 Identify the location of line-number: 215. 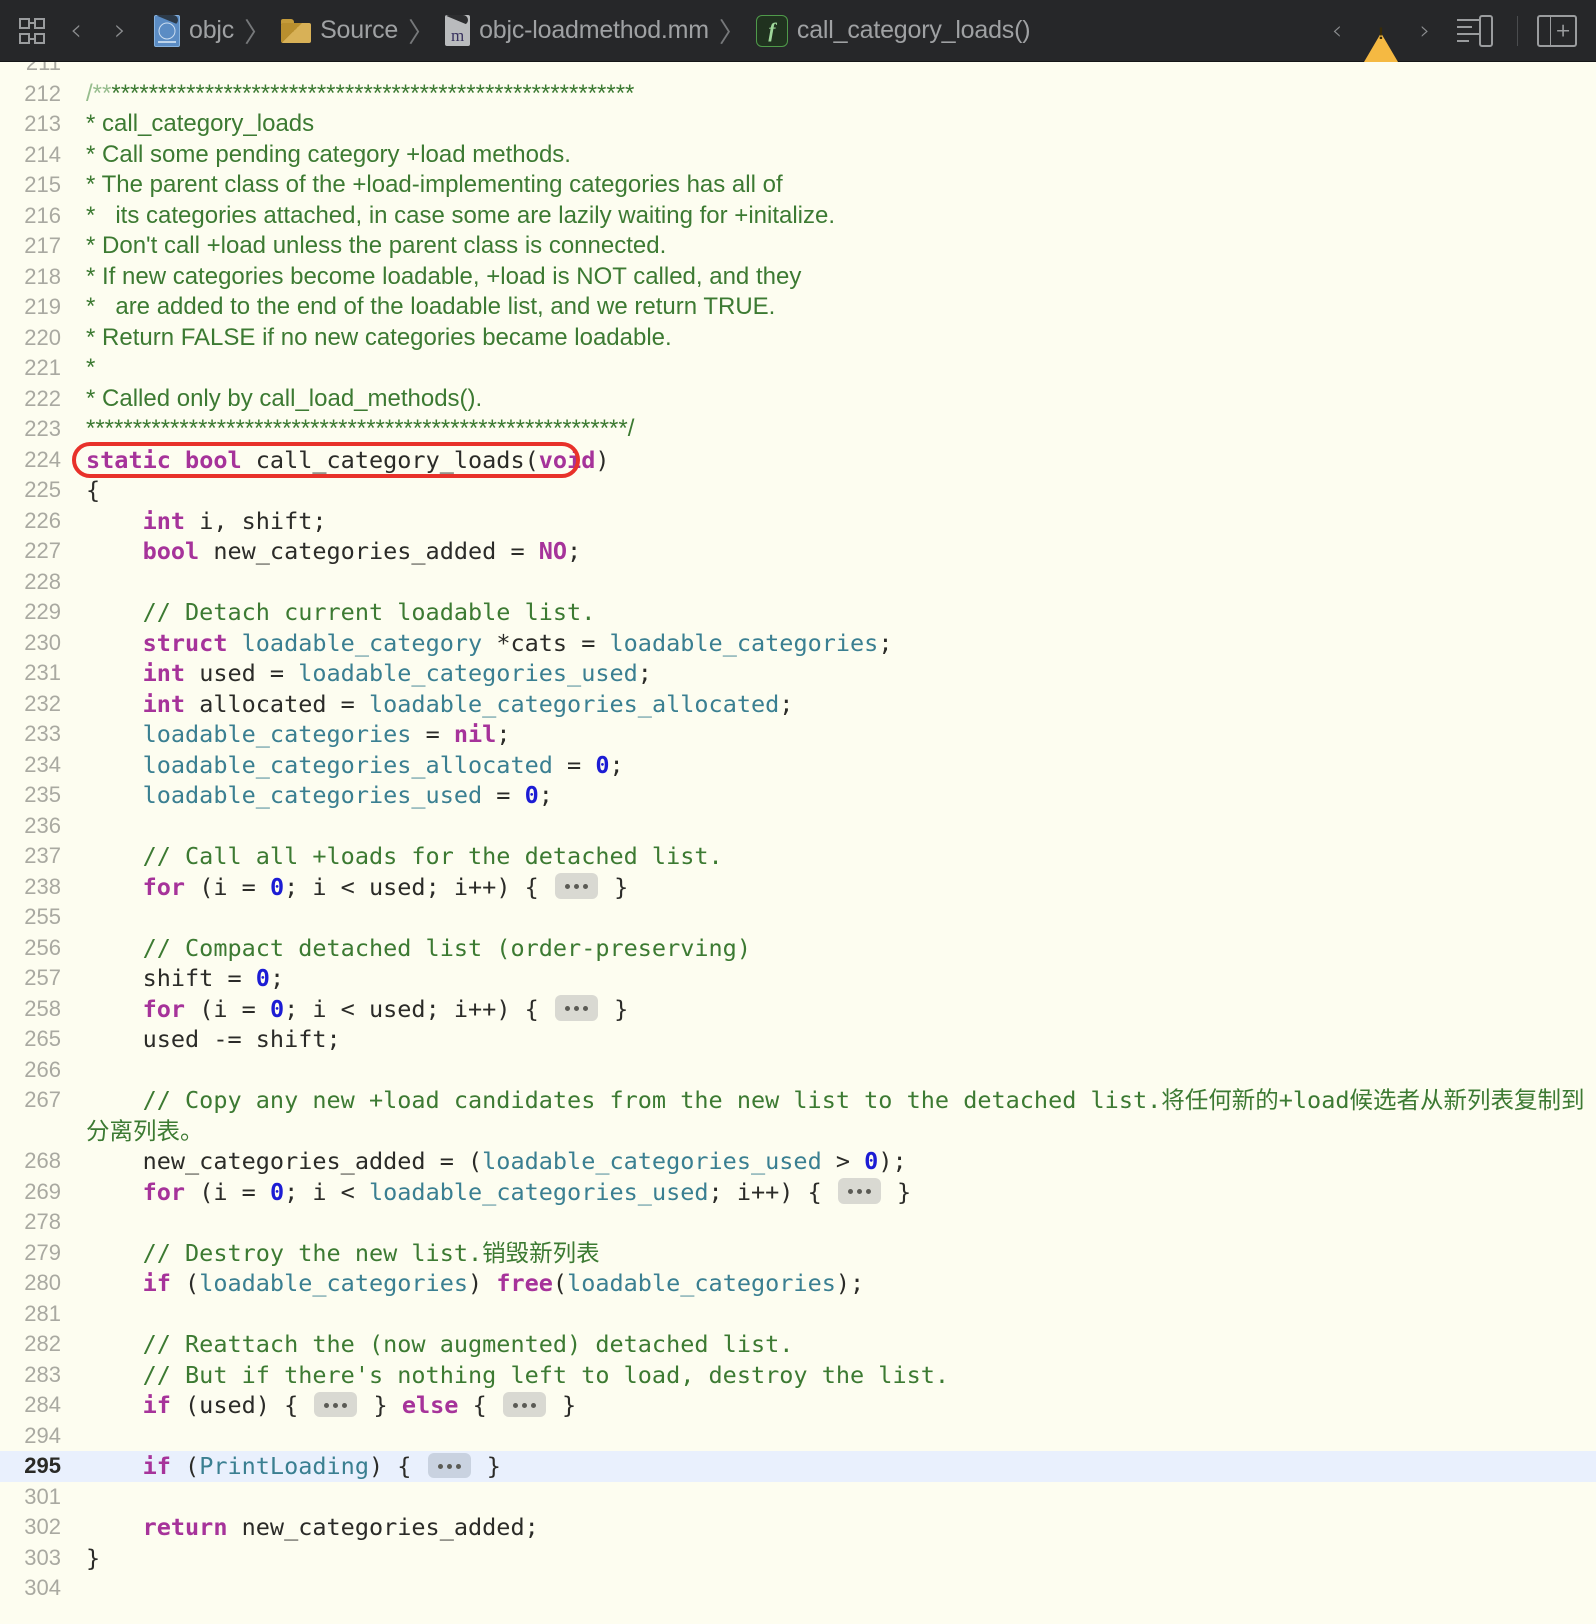
(42, 184).